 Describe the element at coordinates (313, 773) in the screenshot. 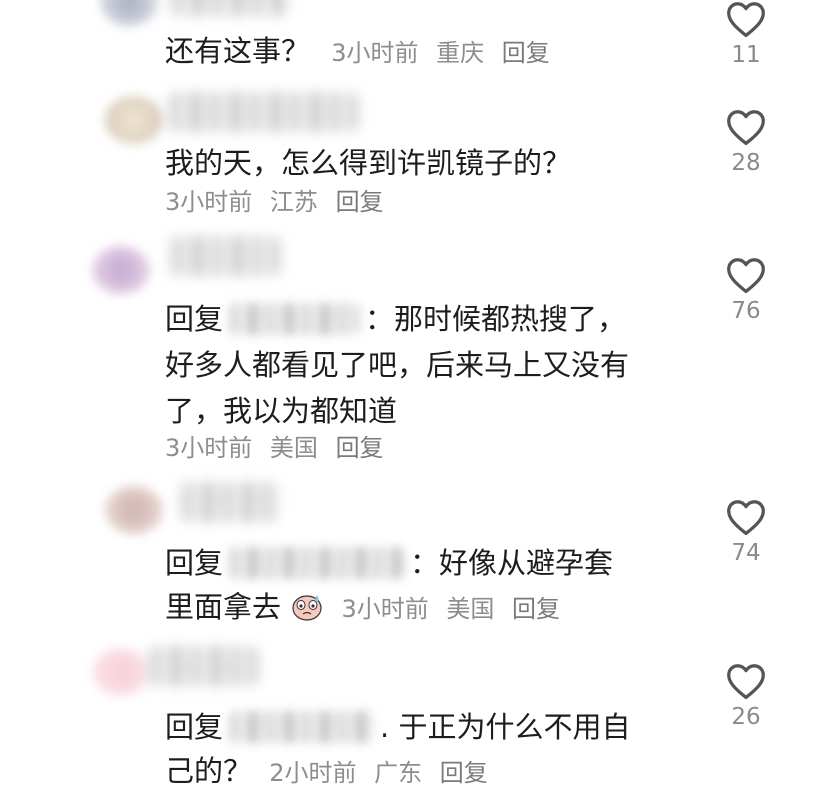

I see `comment-time: 2小时前` at that location.